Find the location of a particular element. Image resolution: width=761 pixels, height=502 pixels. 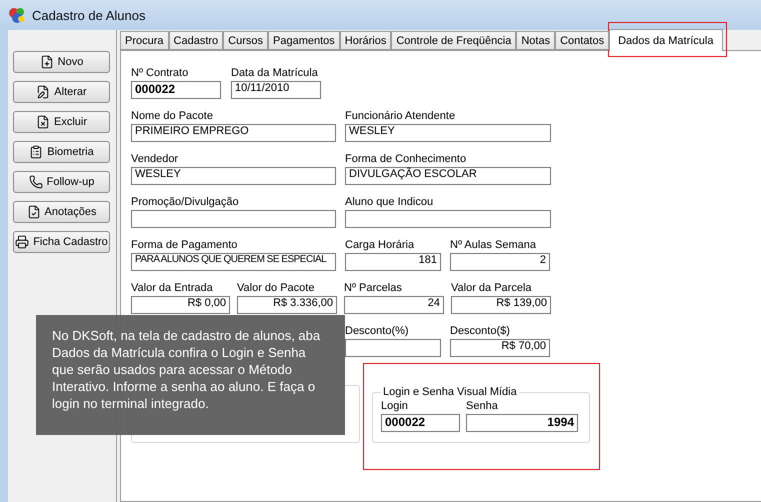

window-title: Cadastro de Alunos is located at coordinates (89, 15).